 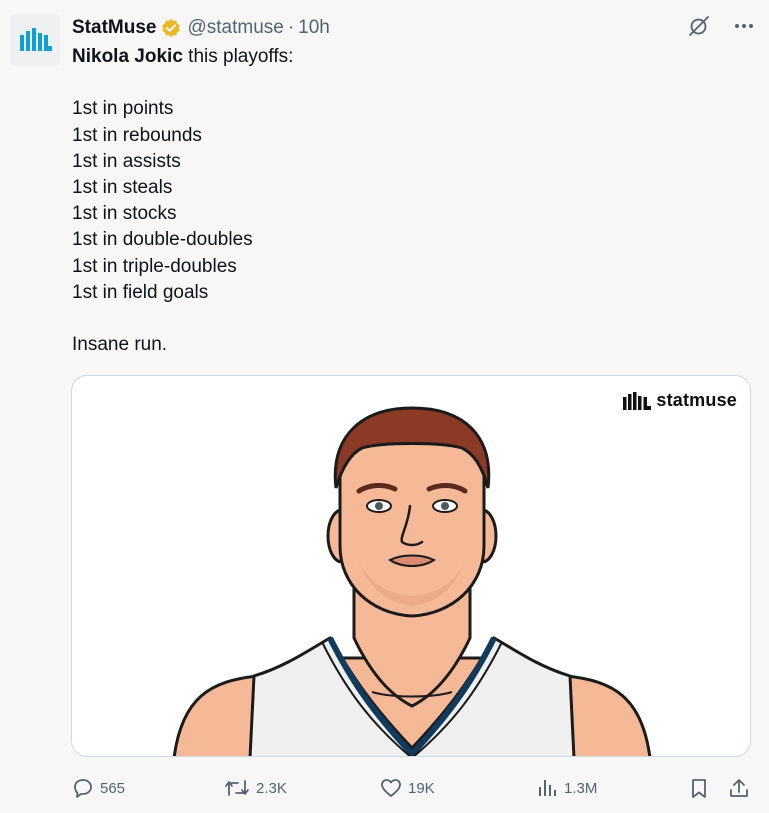 I want to click on action-bar: 565 2.3K 19K 1.3M, so click(x=412, y=788).